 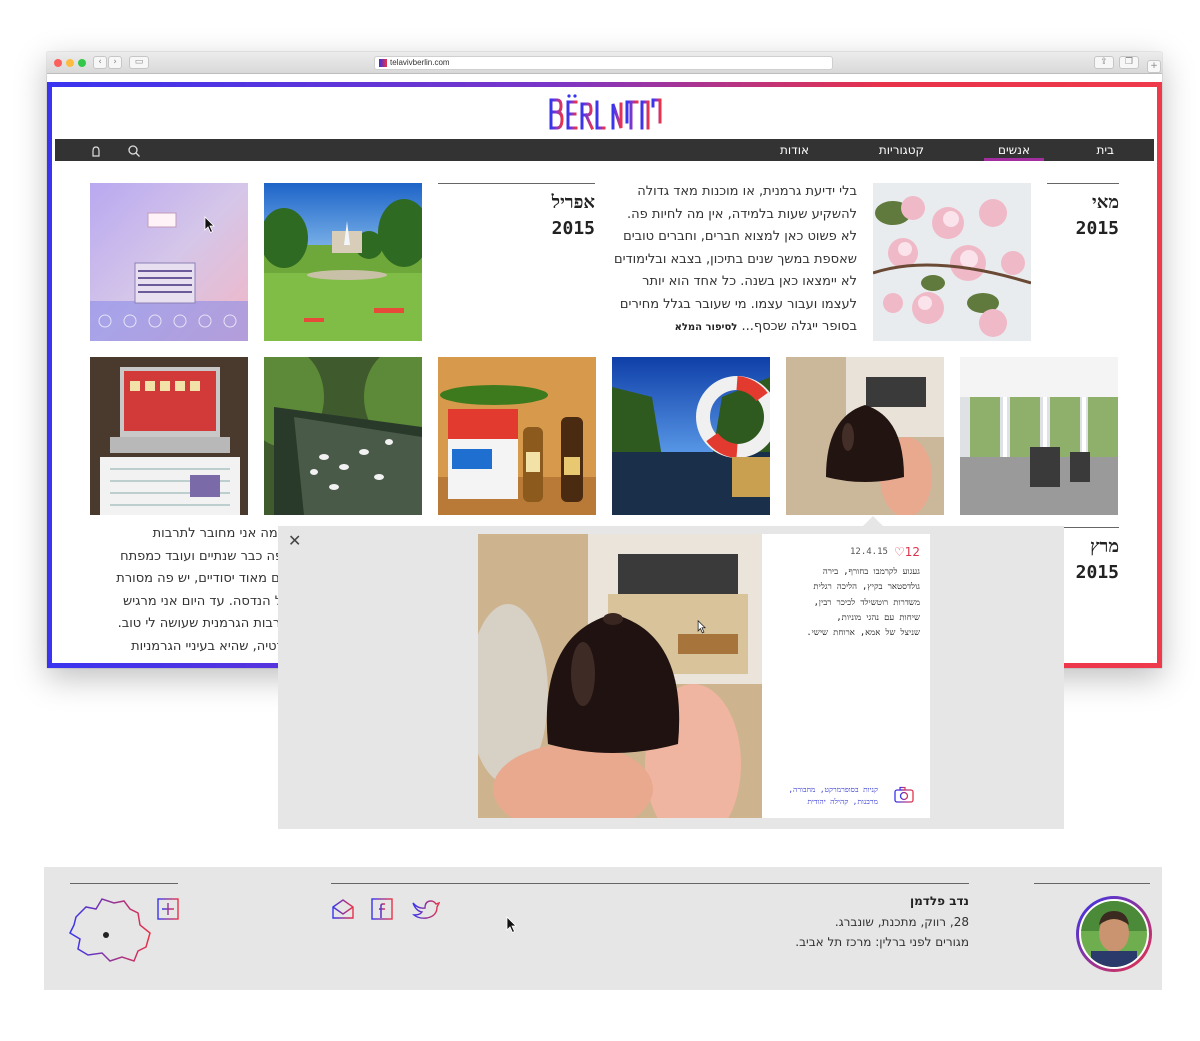 What do you see at coordinates (691, 436) in the screenshot?
I see `photo-lifebuoy` at bounding box center [691, 436].